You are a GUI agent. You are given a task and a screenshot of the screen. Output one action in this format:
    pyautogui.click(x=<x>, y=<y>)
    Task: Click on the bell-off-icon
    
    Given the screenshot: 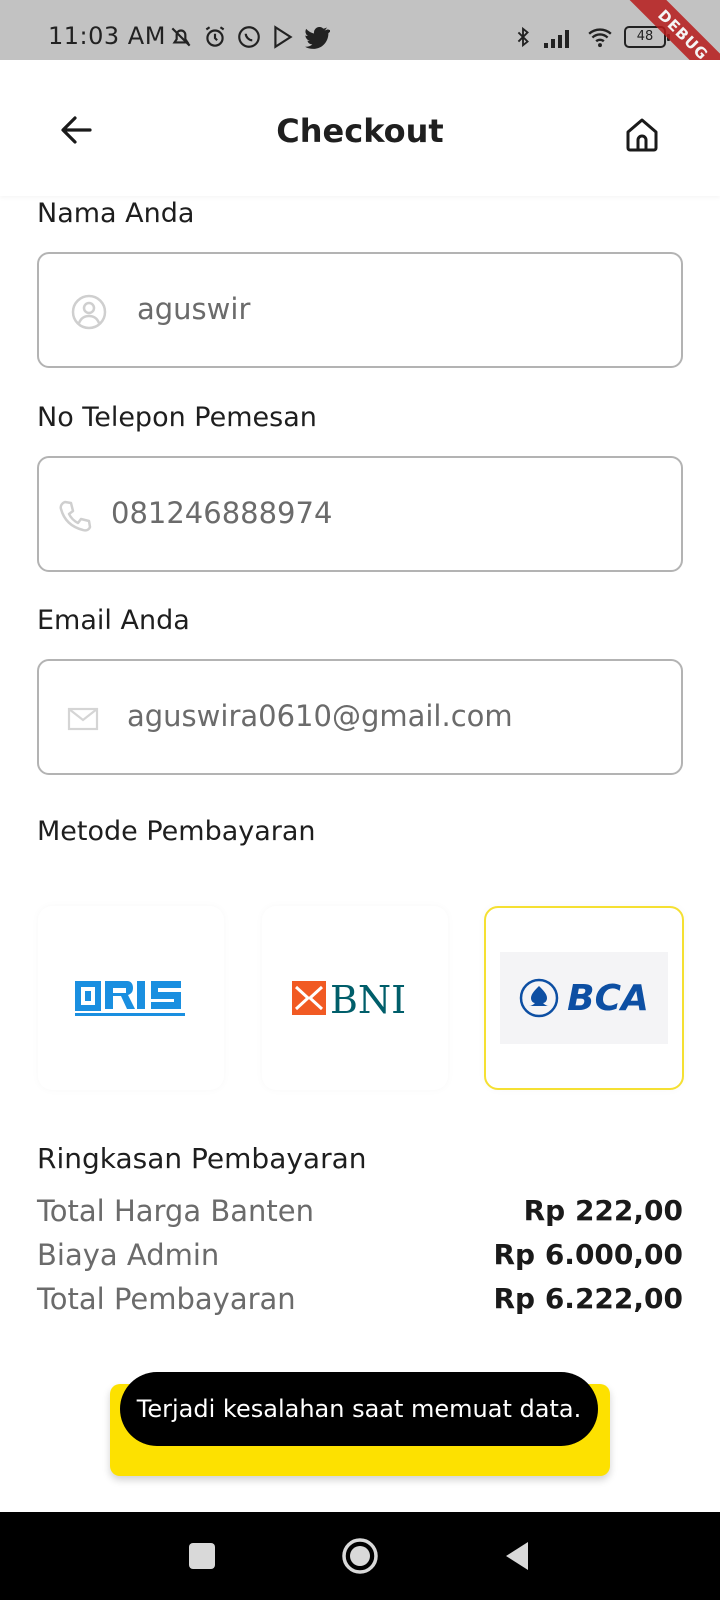 What is the action you would take?
    pyautogui.click(x=181, y=37)
    